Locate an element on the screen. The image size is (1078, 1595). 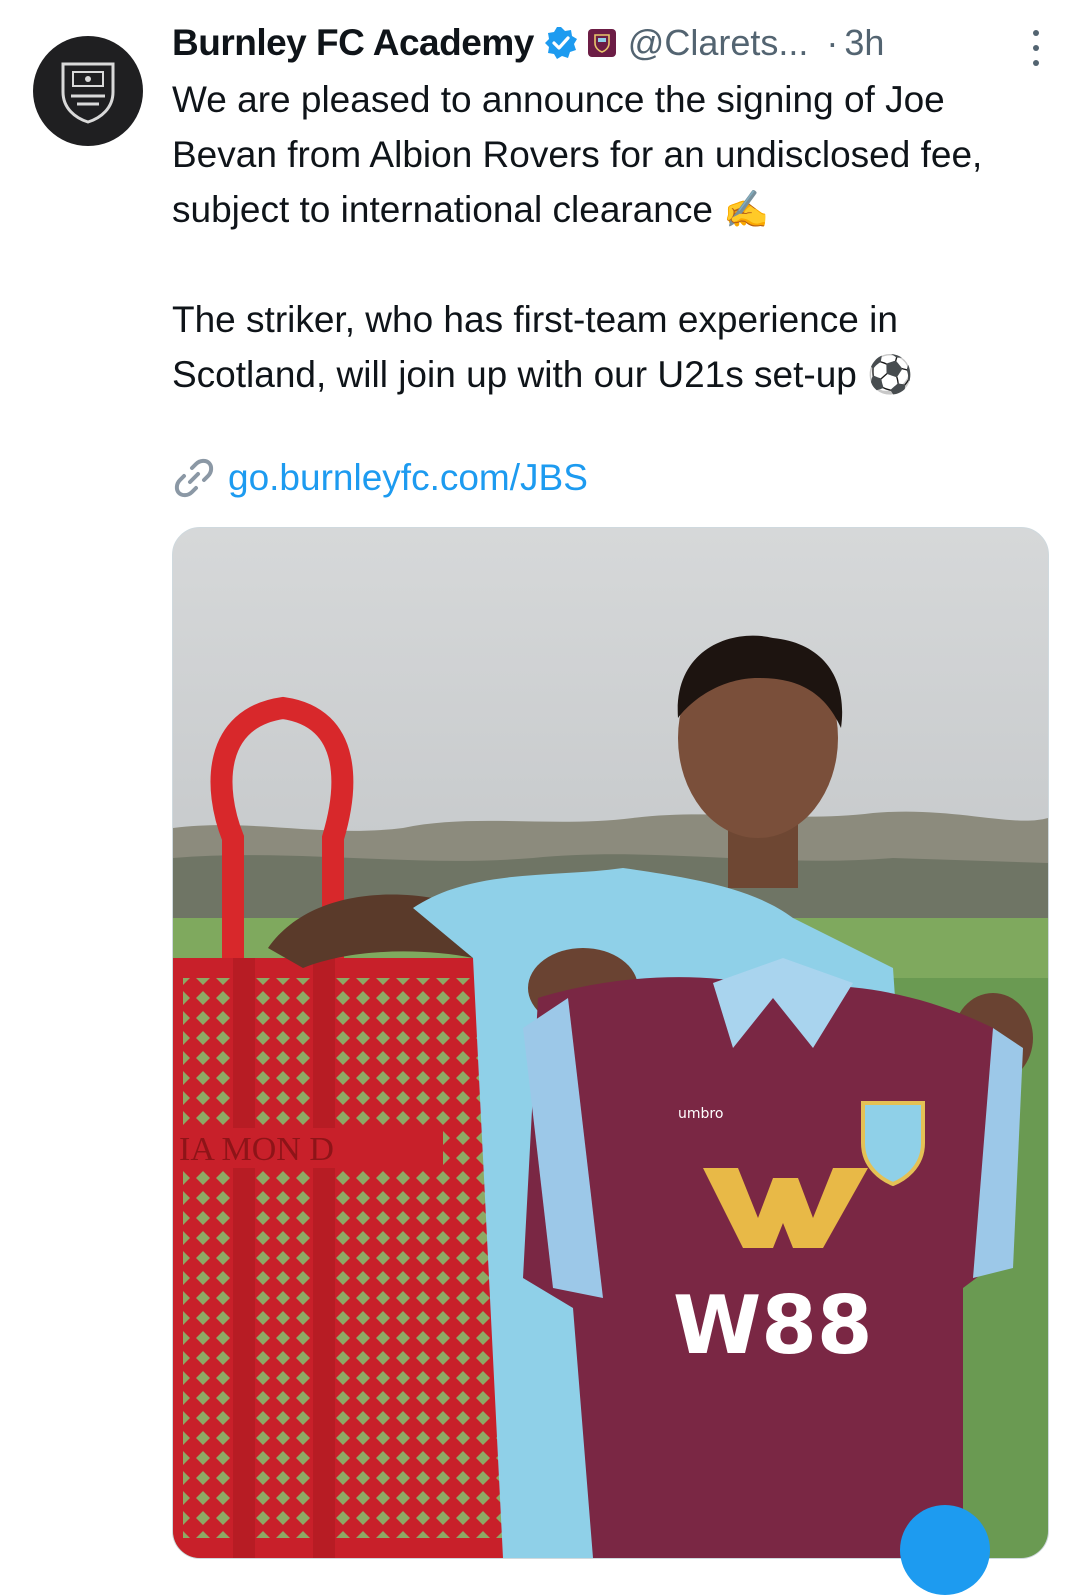
club-crest-icon is located at coordinates (88, 93).